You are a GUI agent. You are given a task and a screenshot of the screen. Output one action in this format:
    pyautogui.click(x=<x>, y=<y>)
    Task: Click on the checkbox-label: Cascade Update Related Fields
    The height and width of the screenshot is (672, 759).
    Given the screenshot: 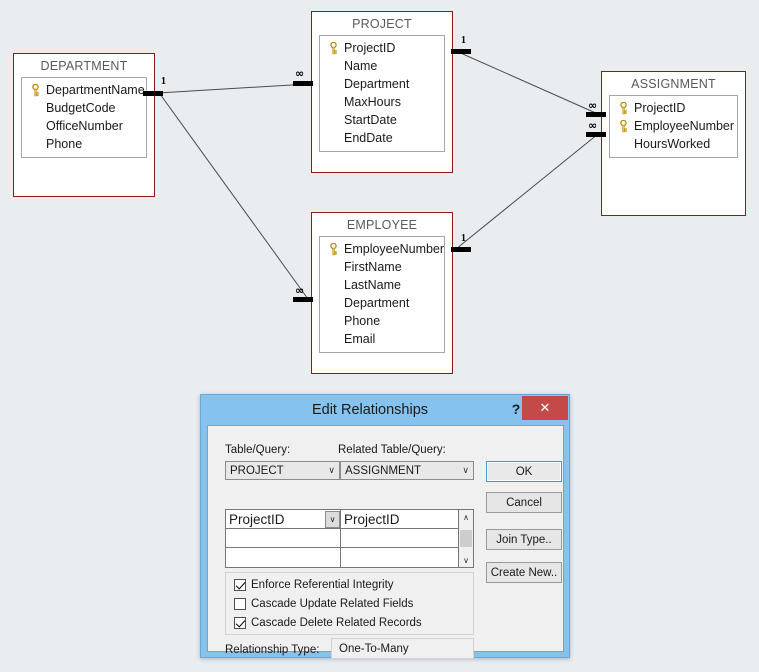 What is the action you would take?
    pyautogui.click(x=332, y=604)
    